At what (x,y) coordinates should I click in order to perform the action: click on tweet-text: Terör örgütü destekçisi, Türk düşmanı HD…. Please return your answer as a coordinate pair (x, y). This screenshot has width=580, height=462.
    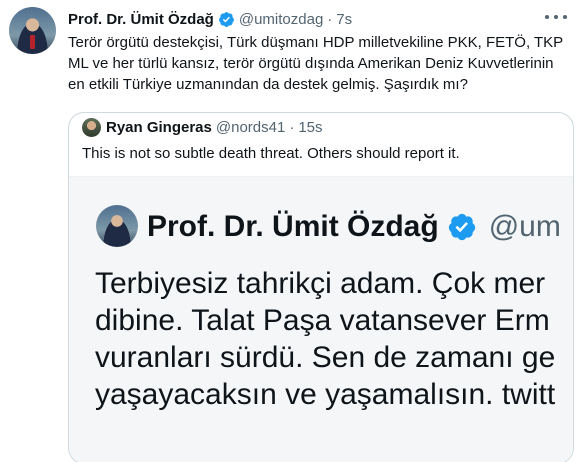
    Looking at the image, I should click on (315, 63).